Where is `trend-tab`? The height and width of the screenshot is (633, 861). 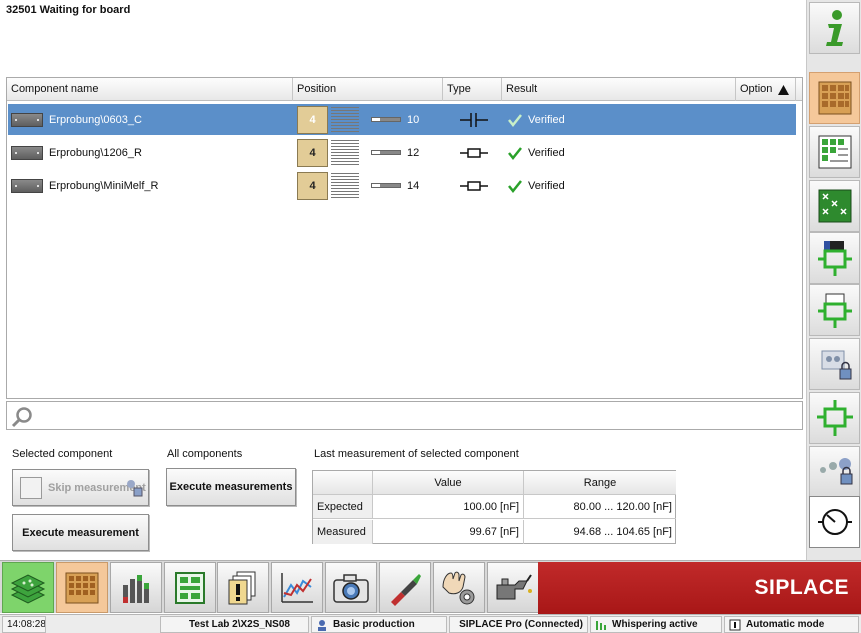
trend-tab is located at coordinates (297, 587).